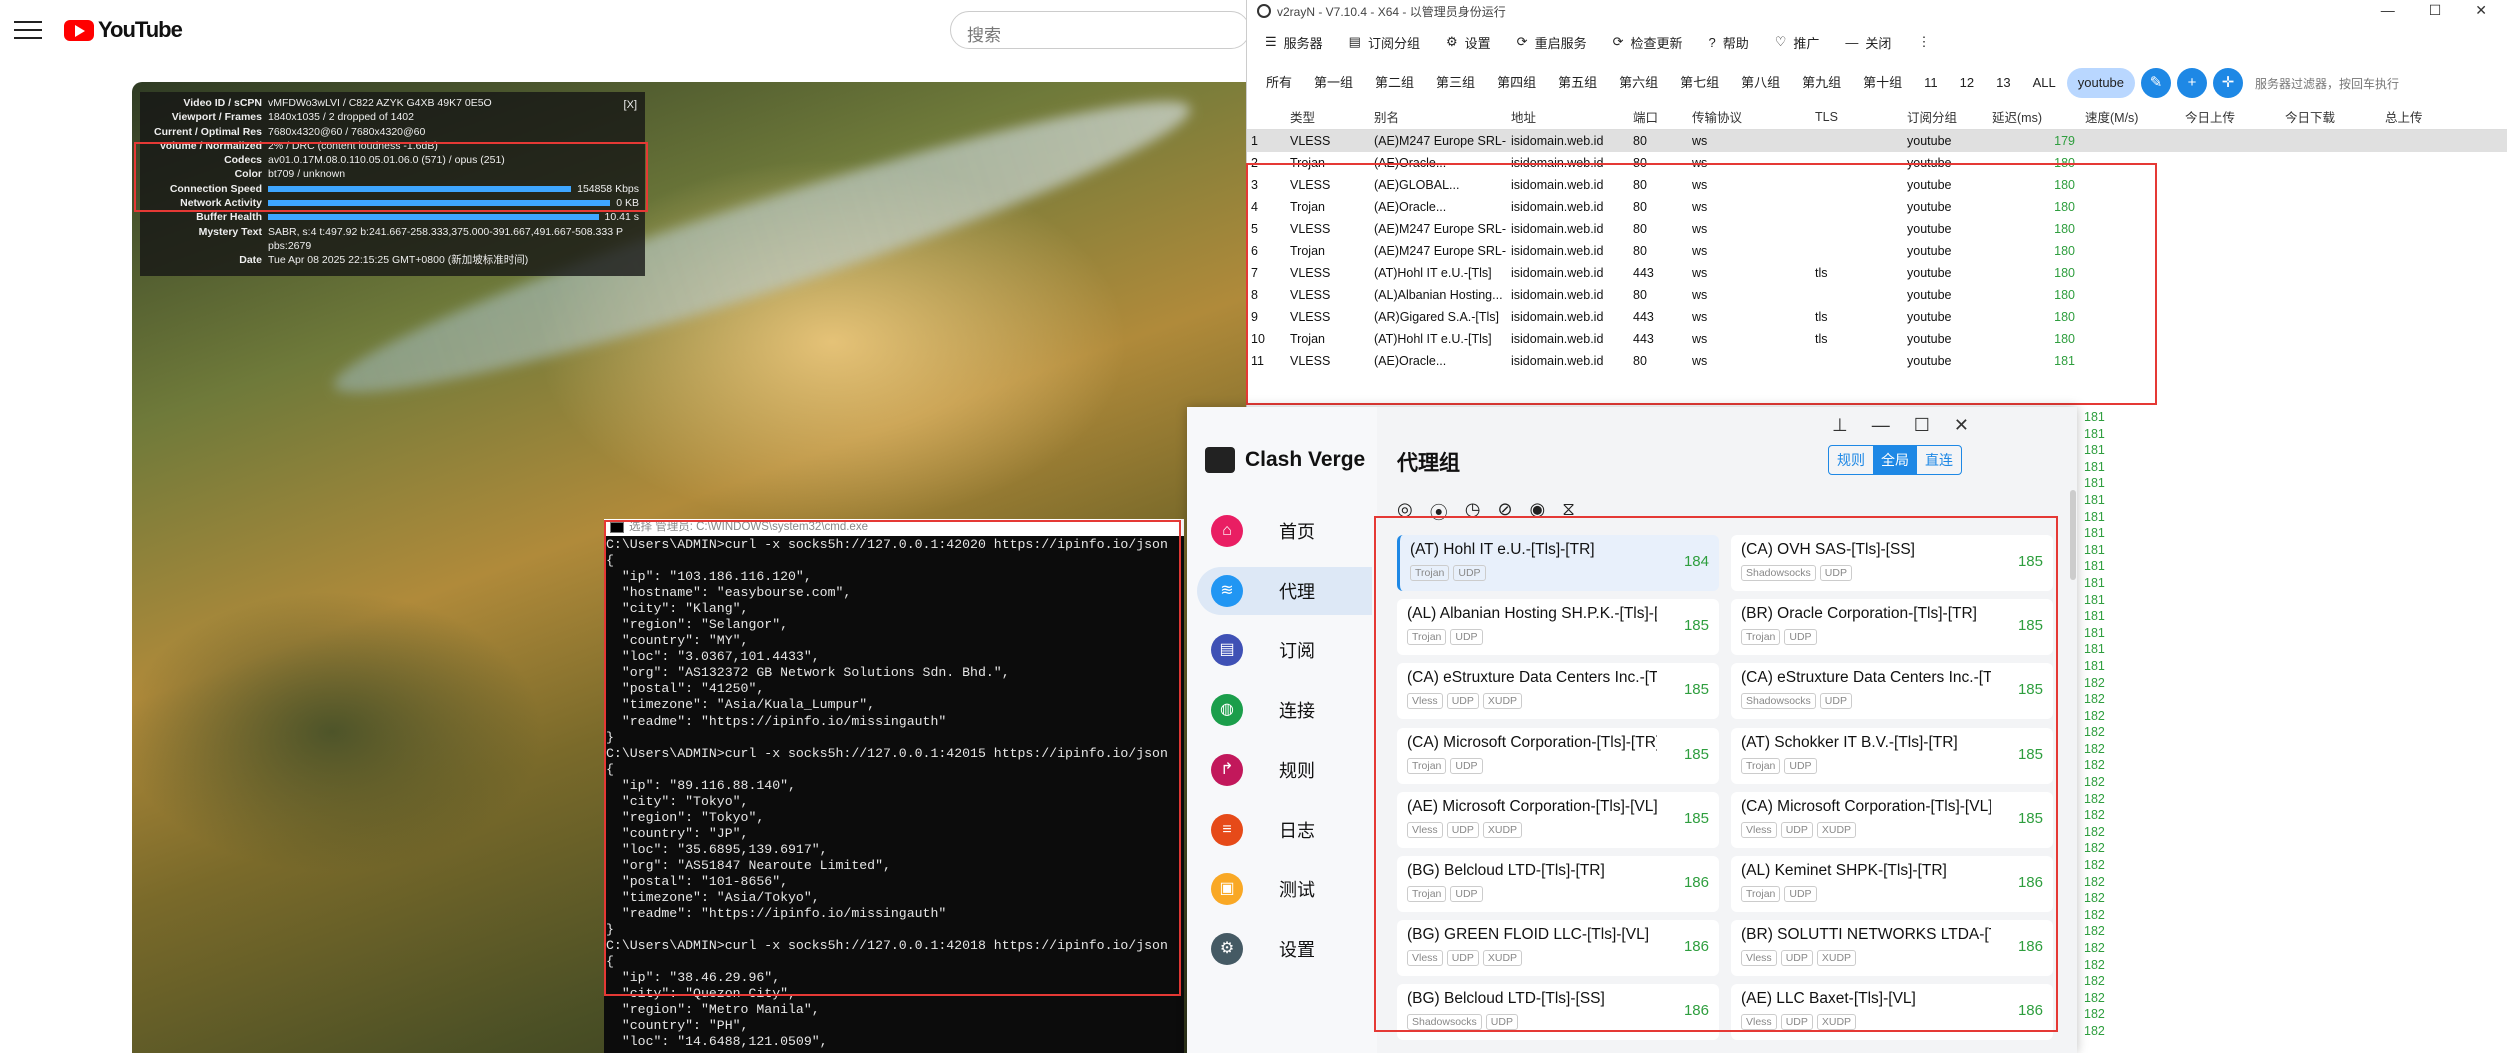  What do you see at coordinates (1700, 141) in the screenshot?
I see `table-cell: ws` at bounding box center [1700, 141].